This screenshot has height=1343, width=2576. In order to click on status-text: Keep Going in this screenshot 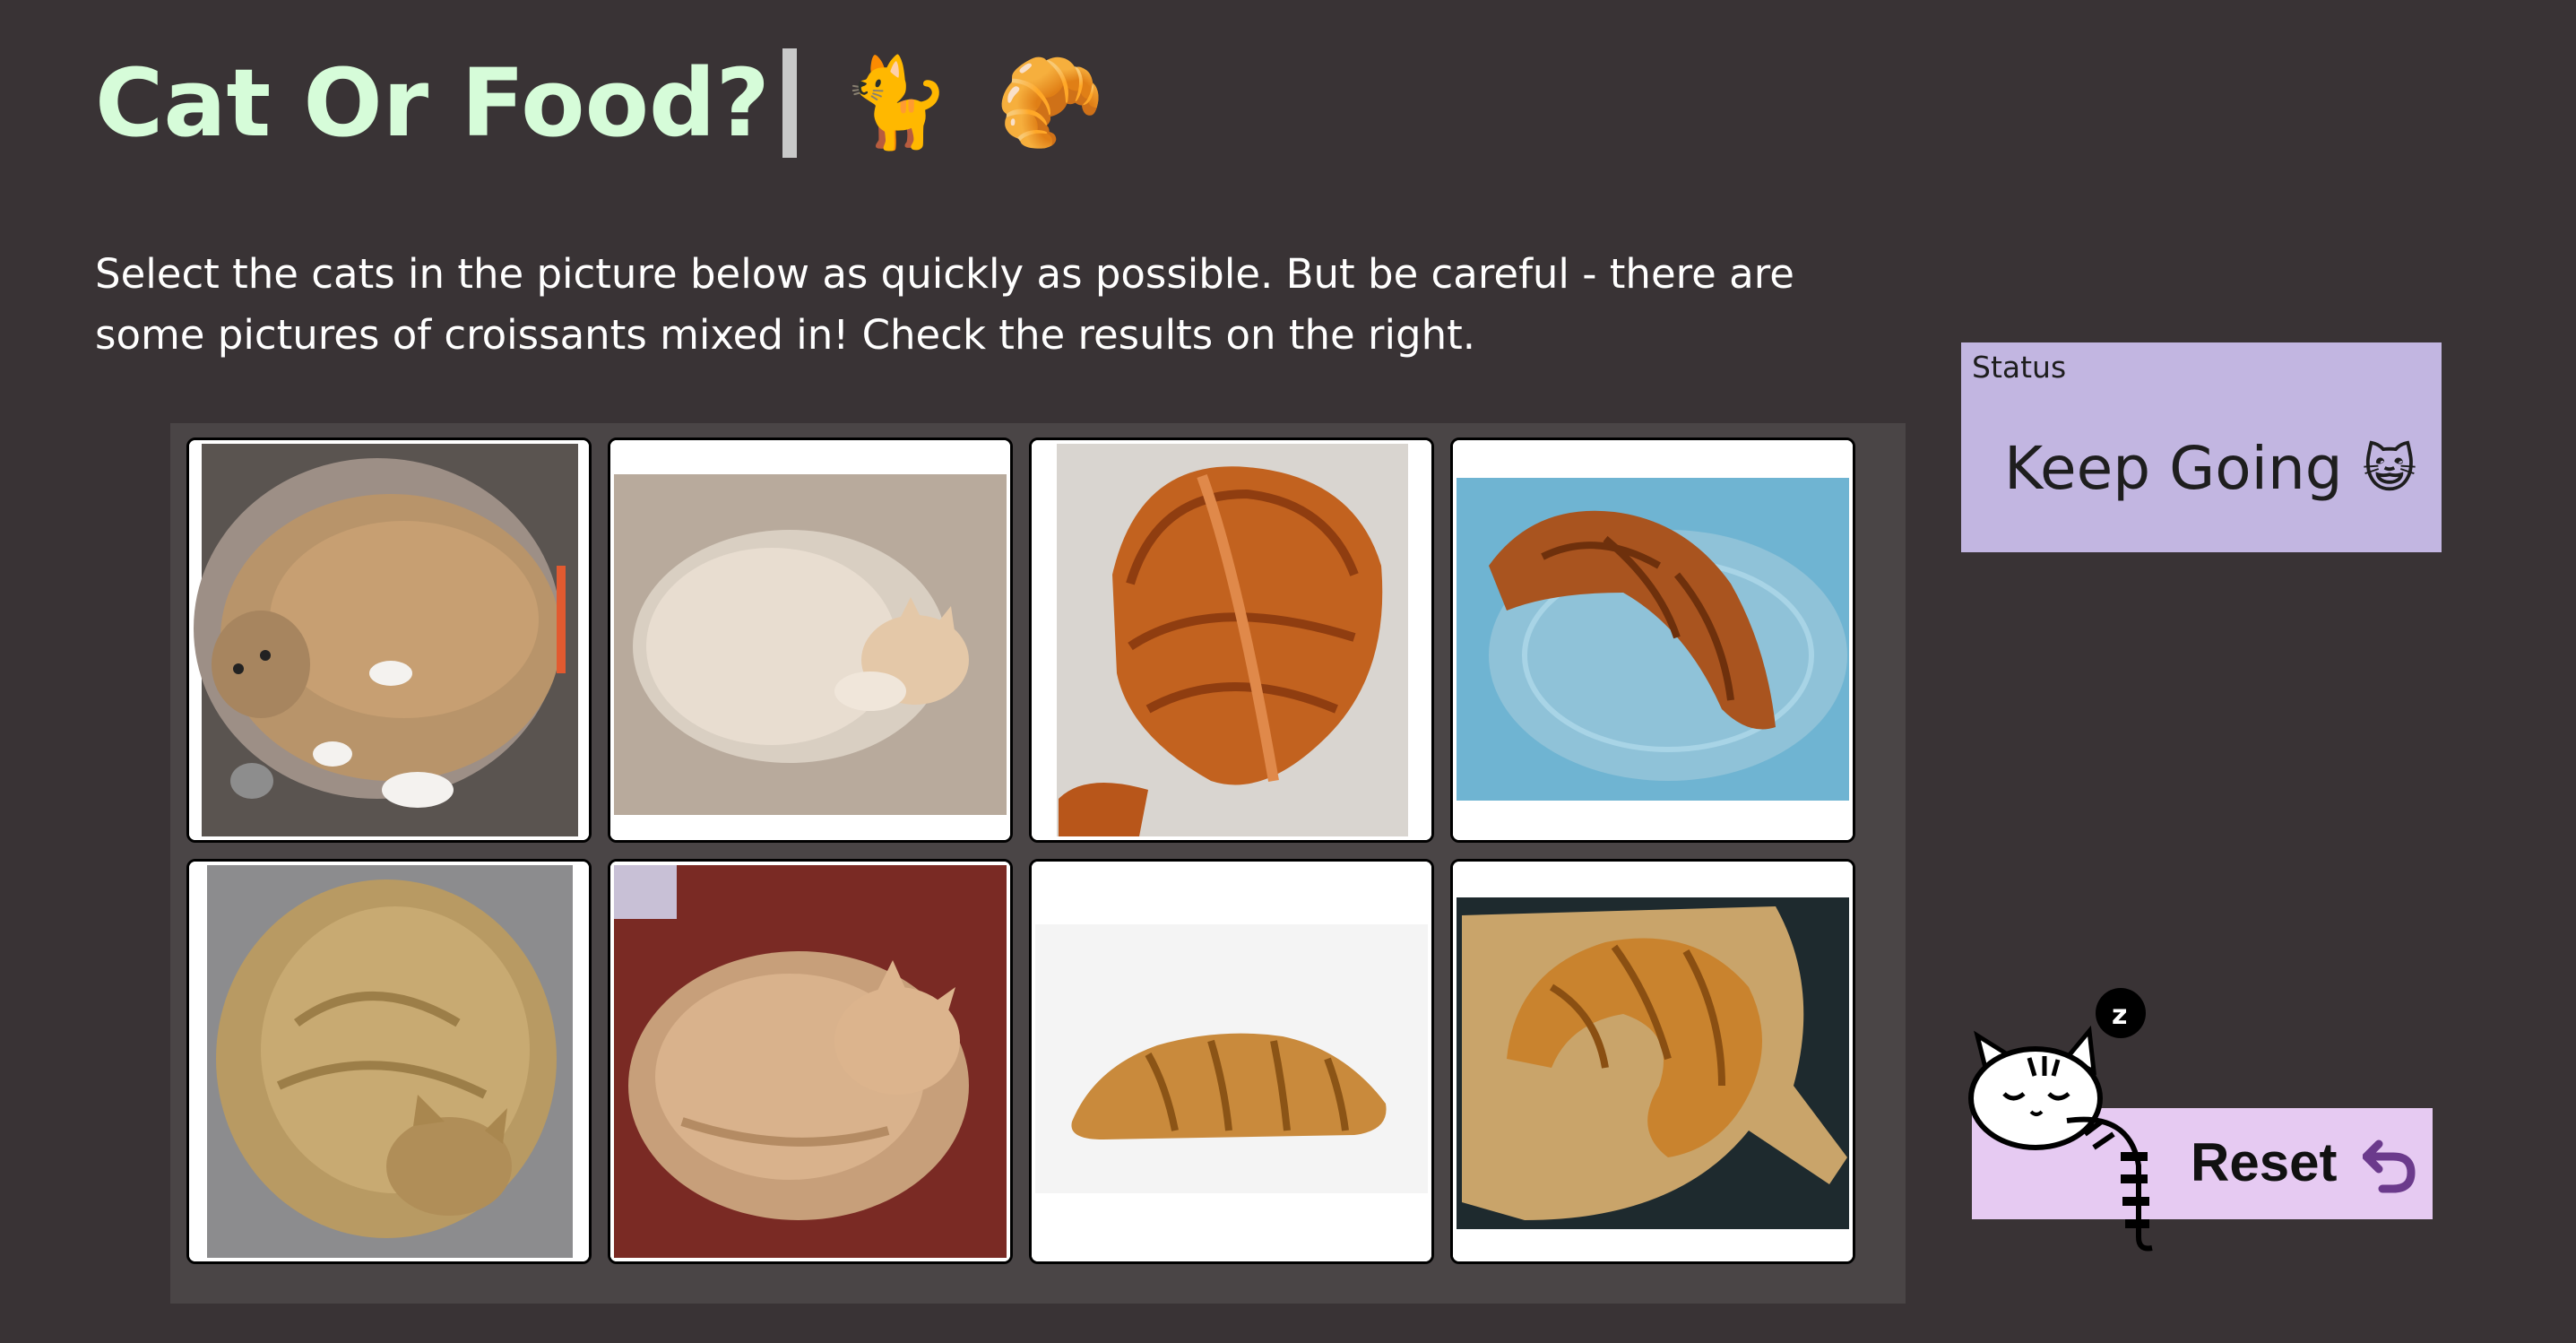, I will do `click(2173, 468)`.